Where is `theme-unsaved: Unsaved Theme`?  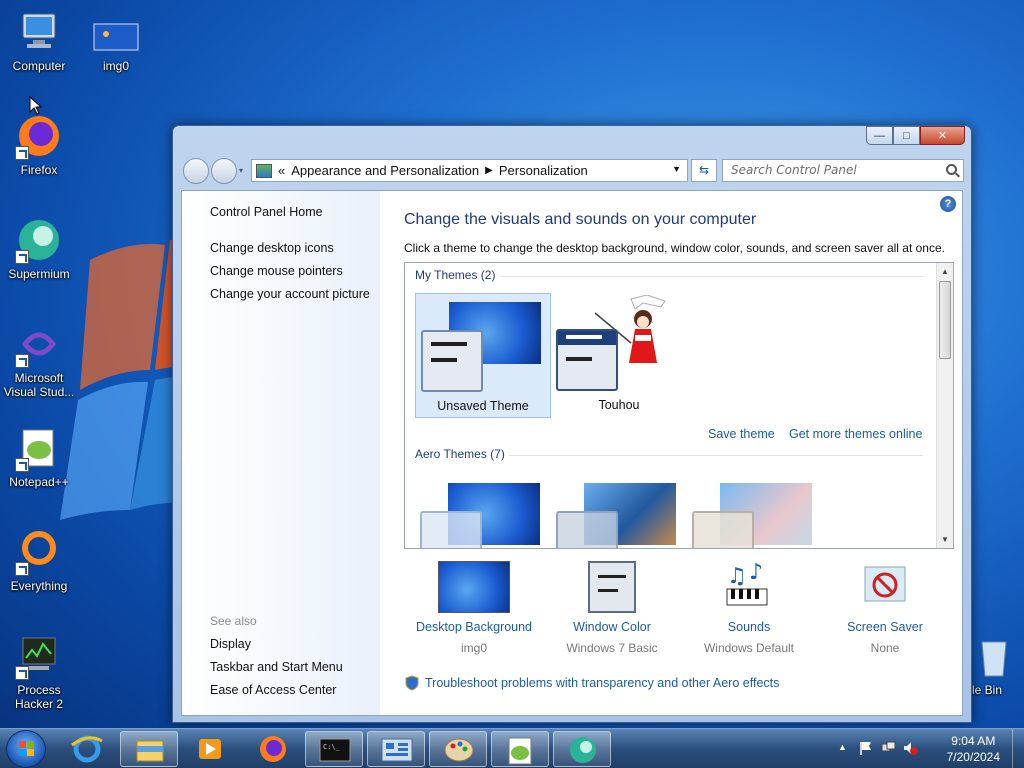 theme-unsaved: Unsaved Theme is located at coordinates (483, 355).